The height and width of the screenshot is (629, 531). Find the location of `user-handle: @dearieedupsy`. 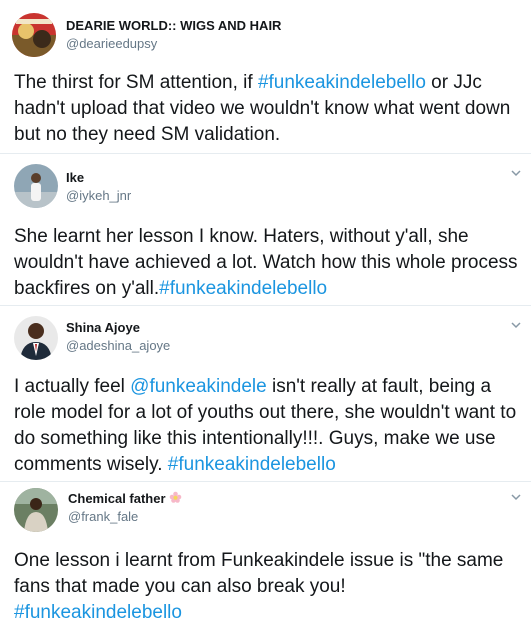

user-handle: @dearieedupsy is located at coordinates (111, 43).